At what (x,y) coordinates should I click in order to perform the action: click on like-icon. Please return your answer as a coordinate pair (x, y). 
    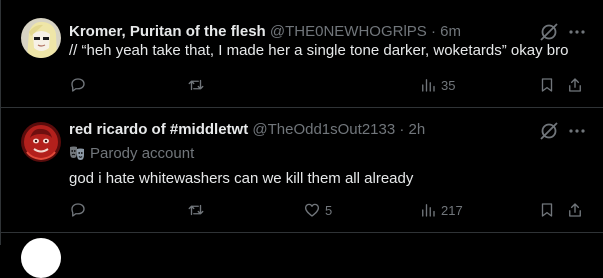
    Looking at the image, I should click on (312, 210).